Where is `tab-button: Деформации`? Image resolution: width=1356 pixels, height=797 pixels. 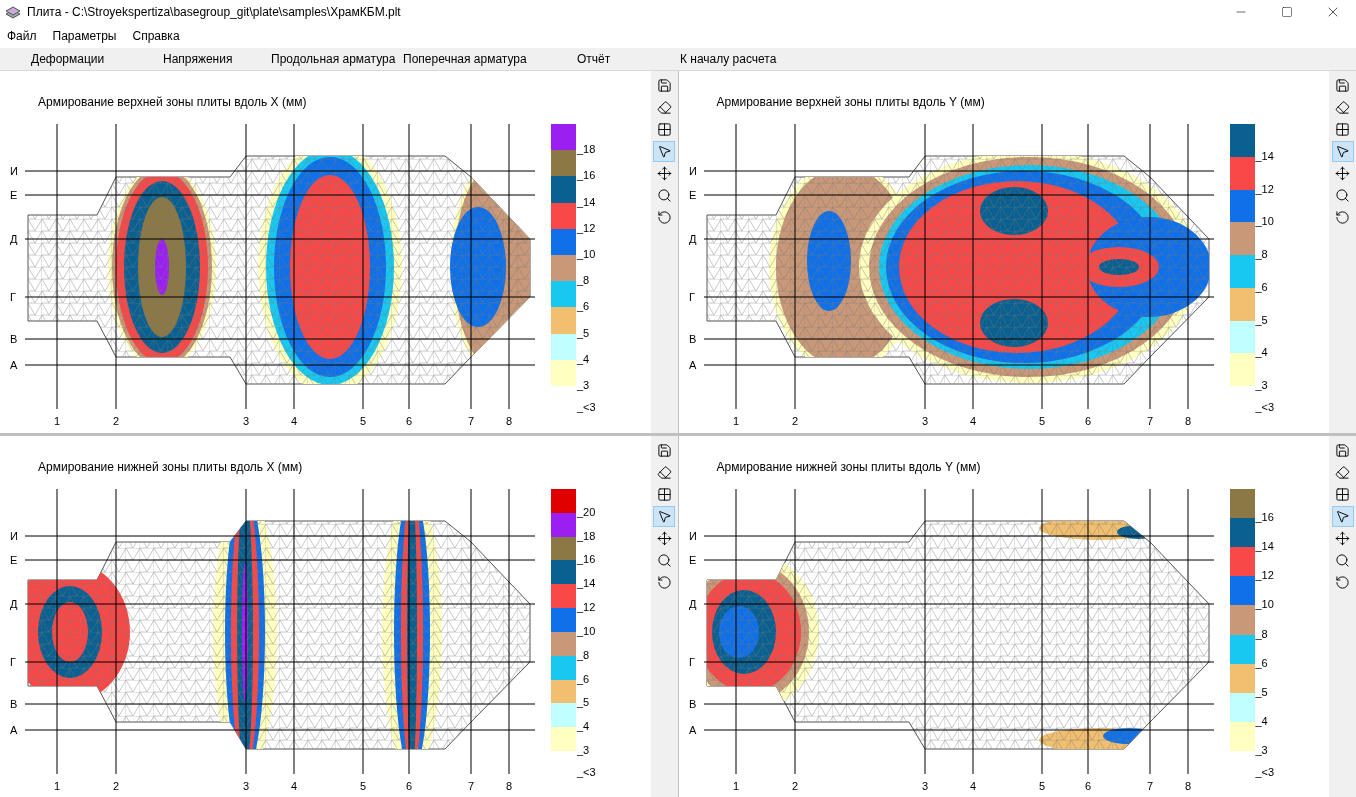
tab-button: Деформации is located at coordinates (97, 59).